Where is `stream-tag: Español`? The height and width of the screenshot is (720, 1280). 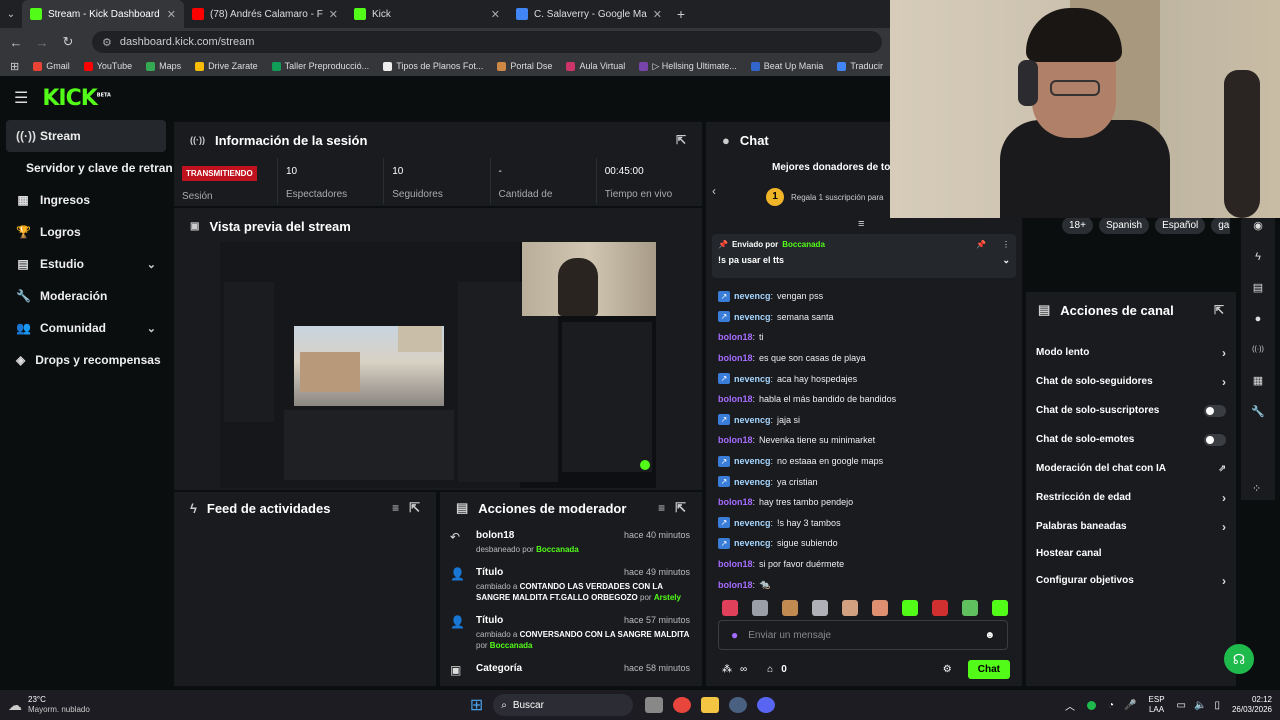
stream-tag: Español is located at coordinates (1180, 225).